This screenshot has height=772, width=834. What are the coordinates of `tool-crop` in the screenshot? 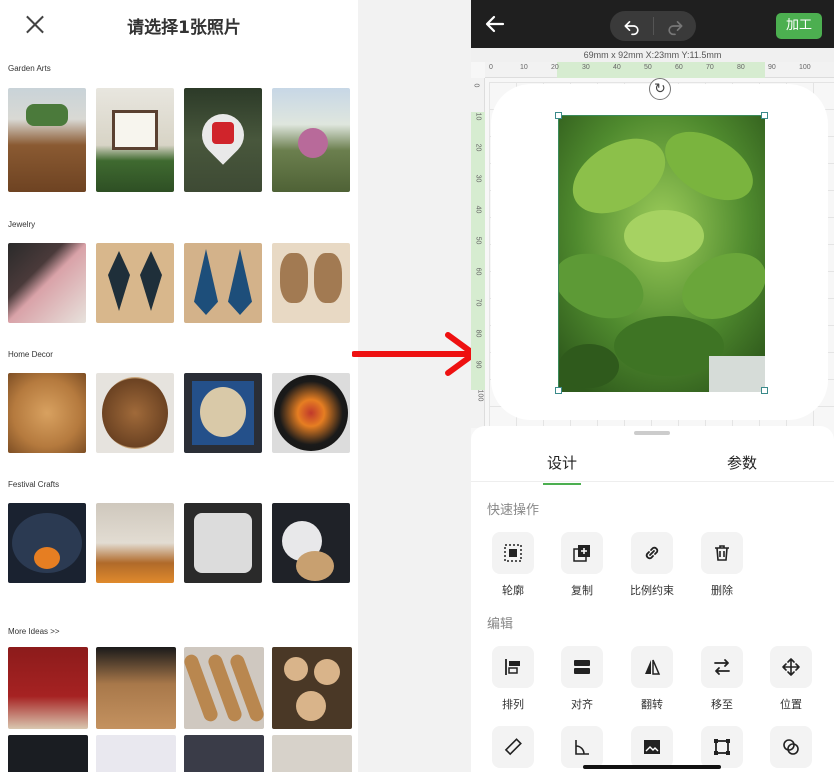 It's located at (722, 747).